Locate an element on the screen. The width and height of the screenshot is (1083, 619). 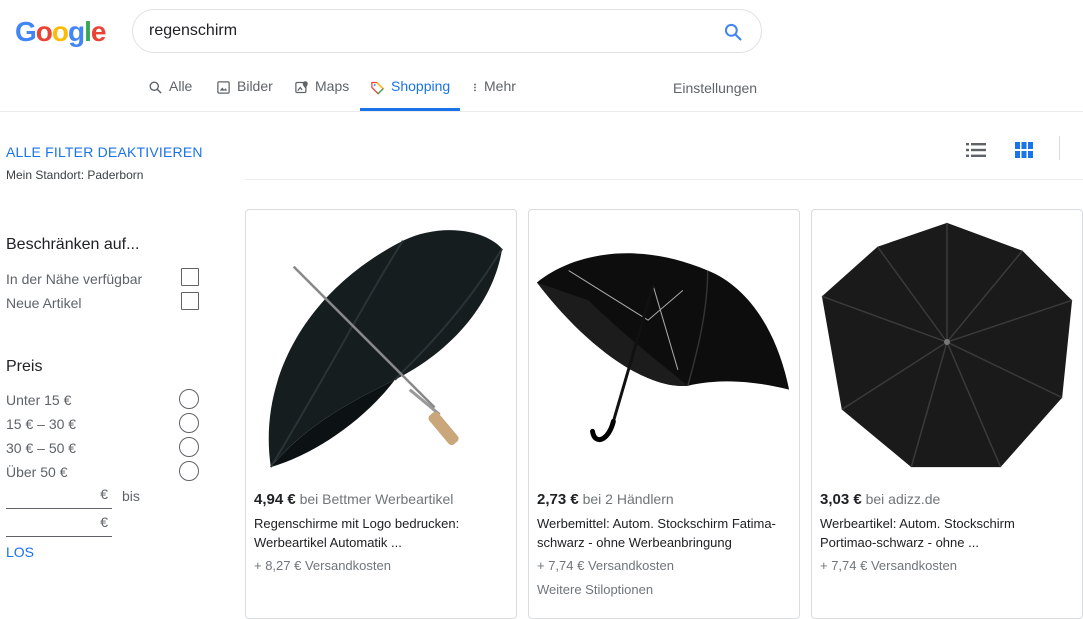
grid-view-icon is located at coordinates (1024, 150).